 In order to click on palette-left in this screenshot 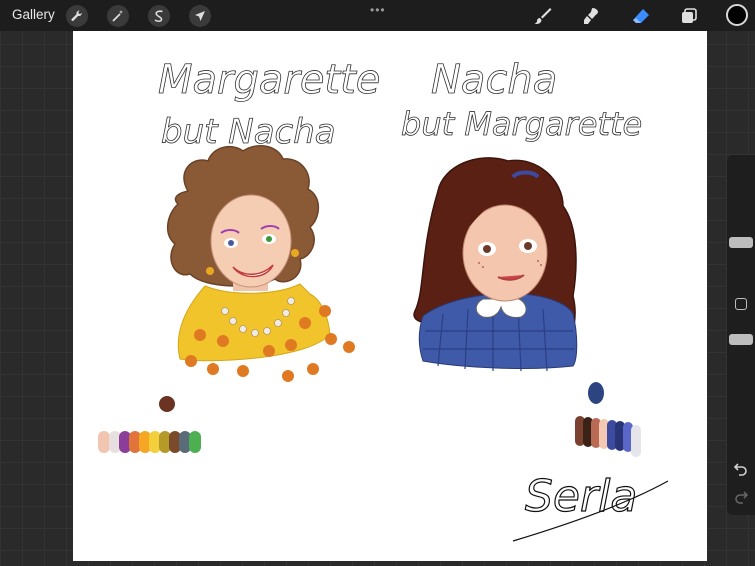, I will do `click(149, 442)`.